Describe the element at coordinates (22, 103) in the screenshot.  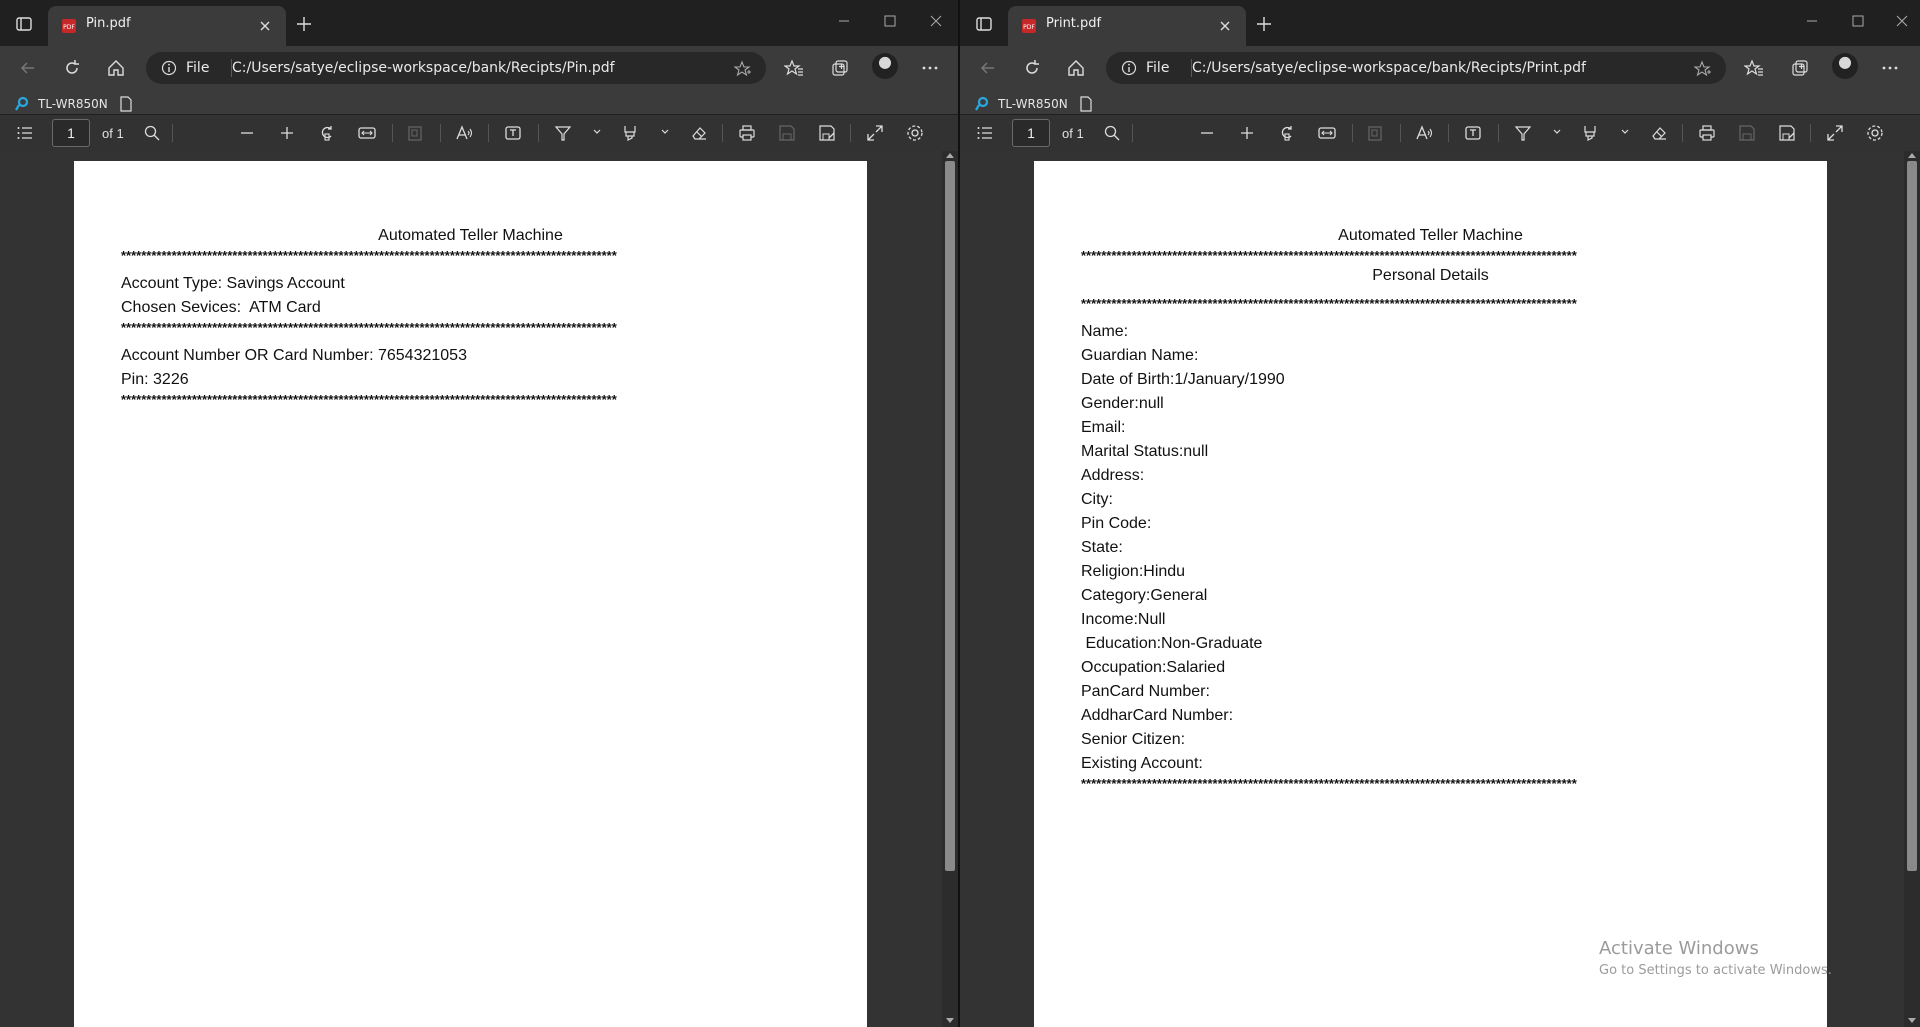
I see `tplink-icon` at that location.